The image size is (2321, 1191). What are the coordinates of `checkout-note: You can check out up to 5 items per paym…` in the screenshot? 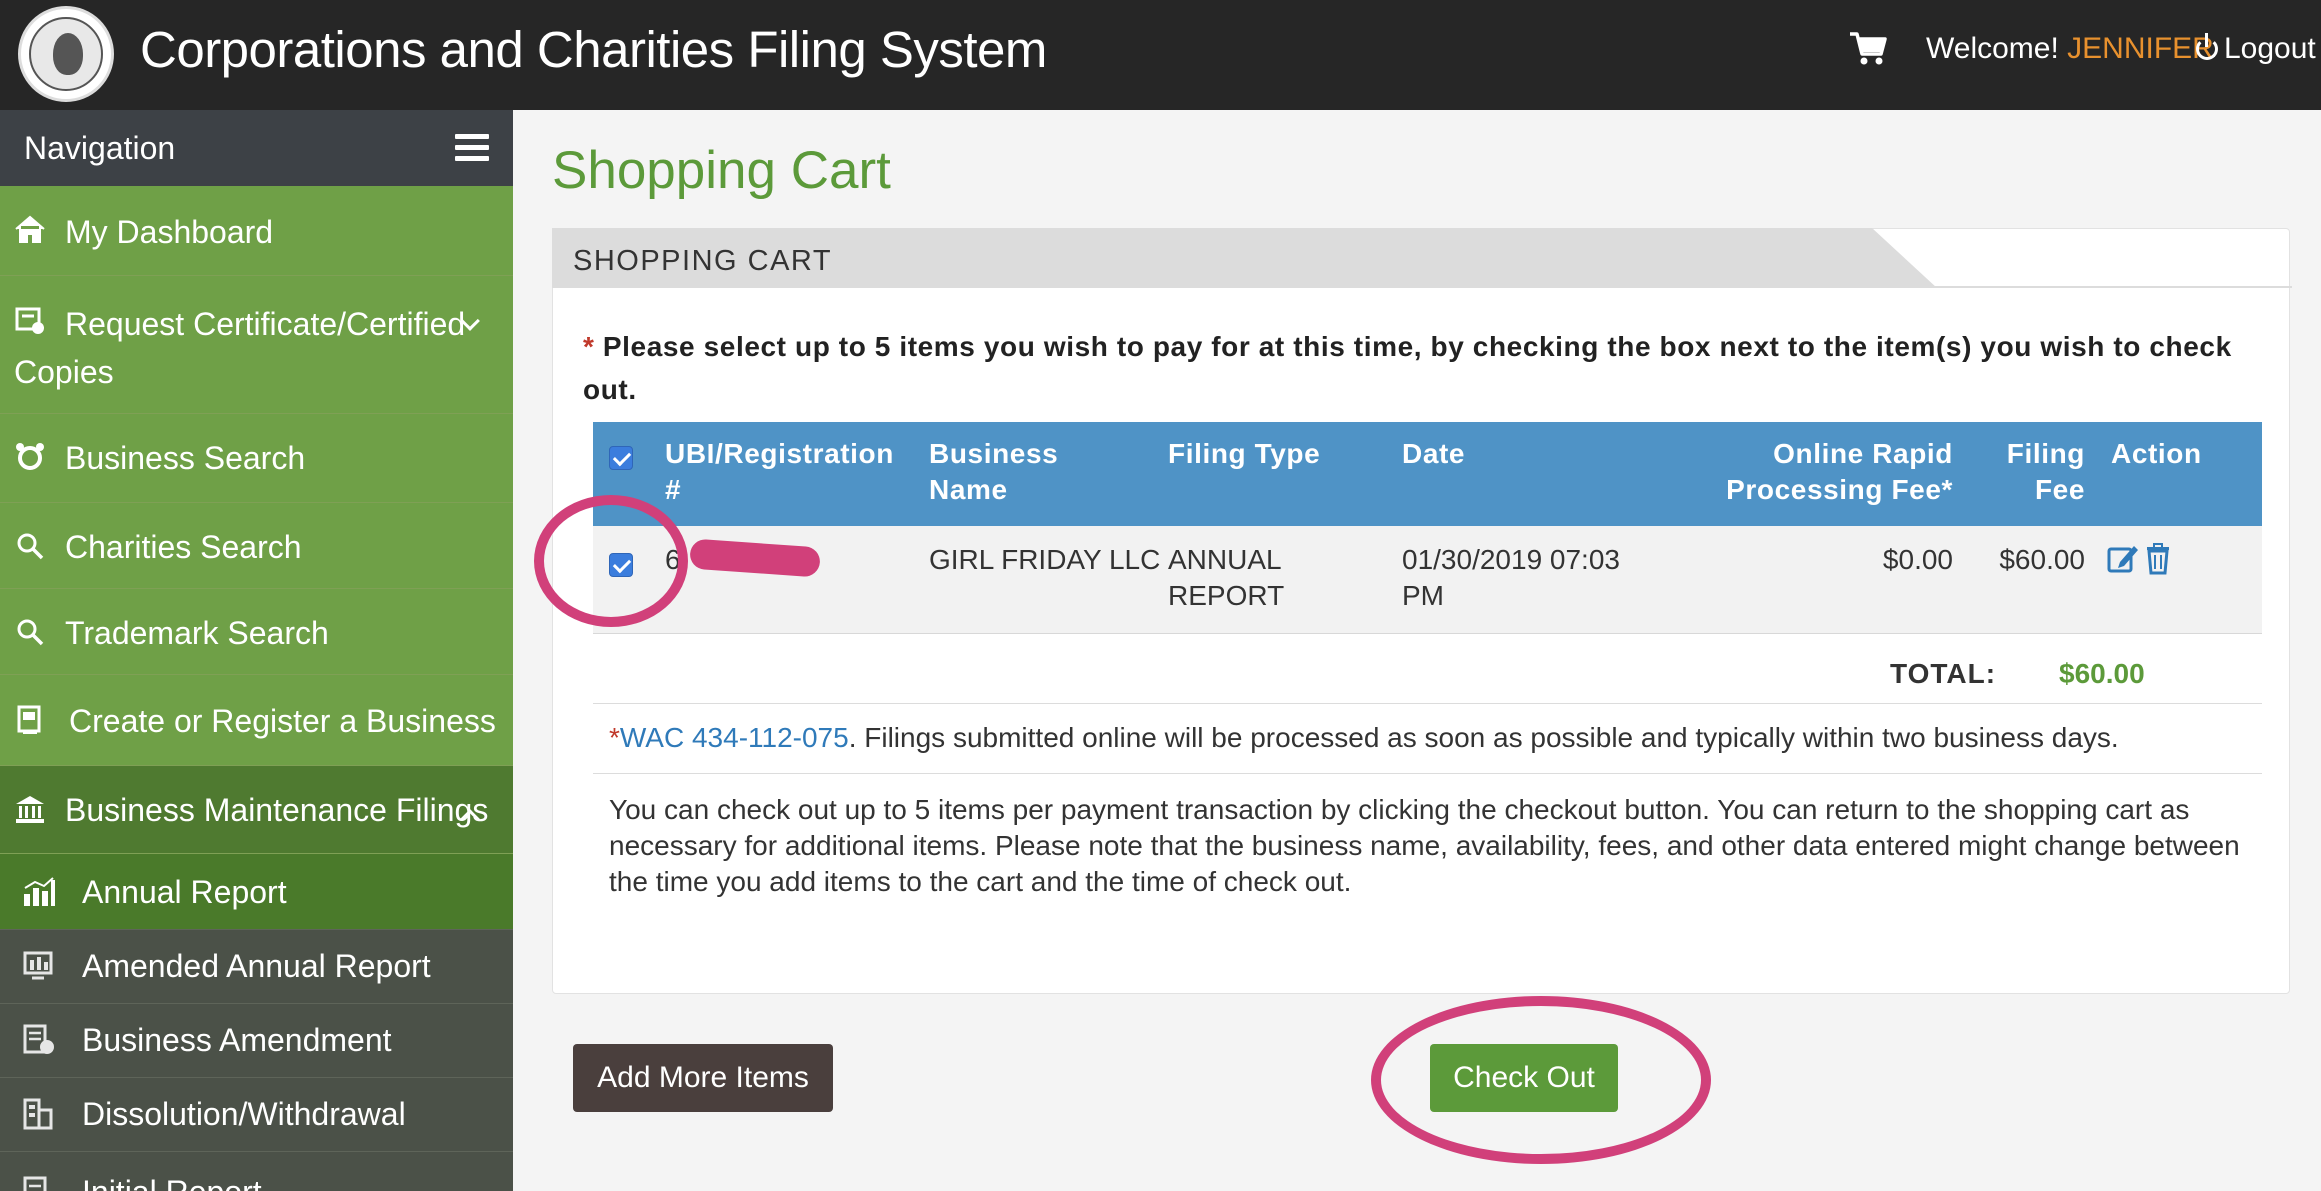 It's located at (1424, 845).